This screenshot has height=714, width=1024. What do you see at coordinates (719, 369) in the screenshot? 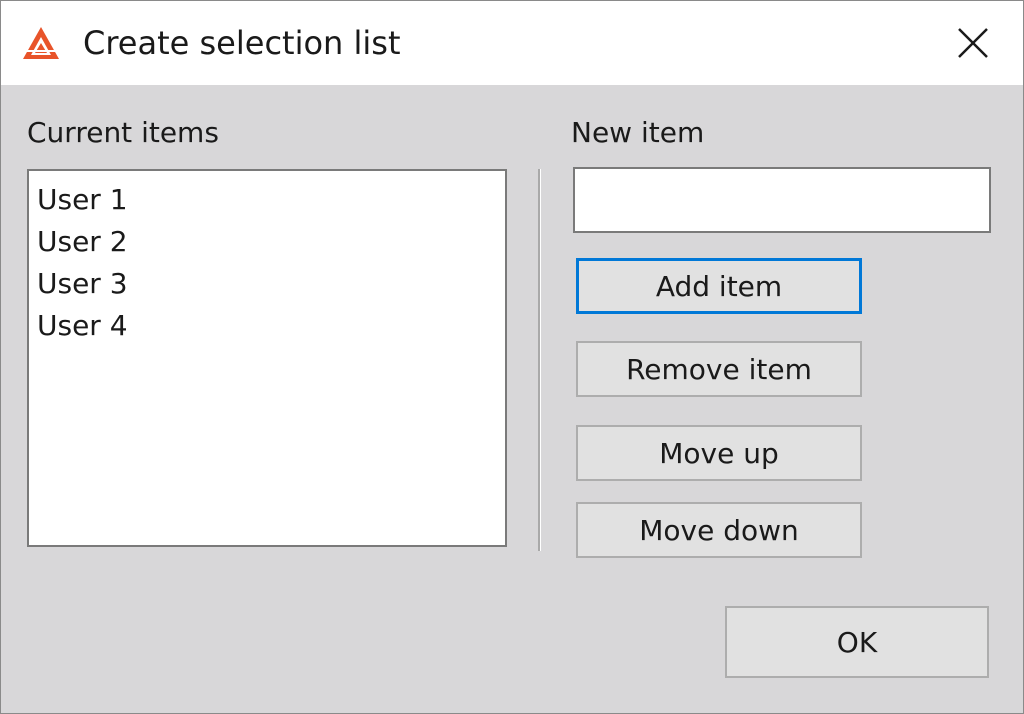
I see `remove-item-button: Remove item` at bounding box center [719, 369].